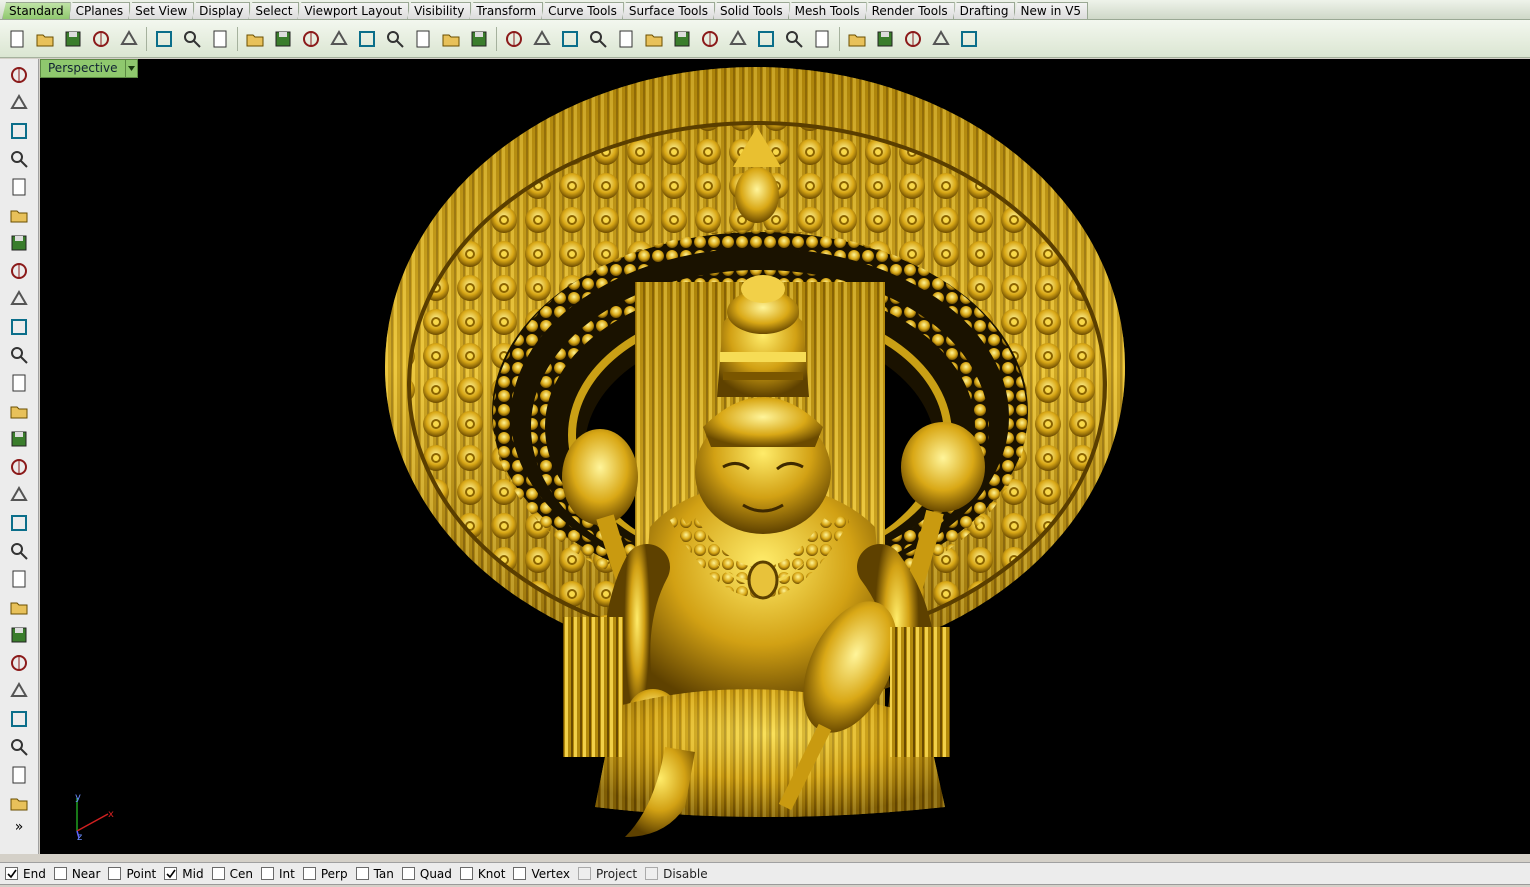 Image resolution: width=1530 pixels, height=887 pixels. Describe the element at coordinates (394, 38) in the screenshot. I see `zoom-extents-icon` at that location.